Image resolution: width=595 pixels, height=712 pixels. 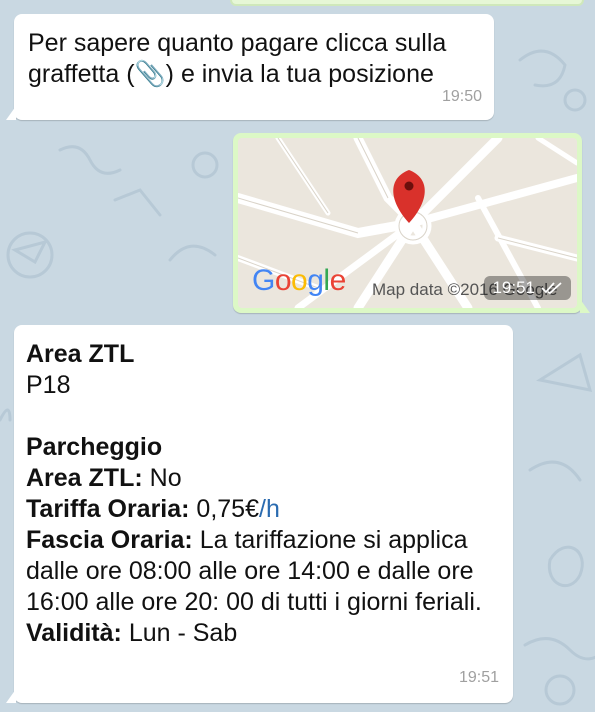 I want to click on band-label: Fascia Oraria:, so click(x=109, y=540).